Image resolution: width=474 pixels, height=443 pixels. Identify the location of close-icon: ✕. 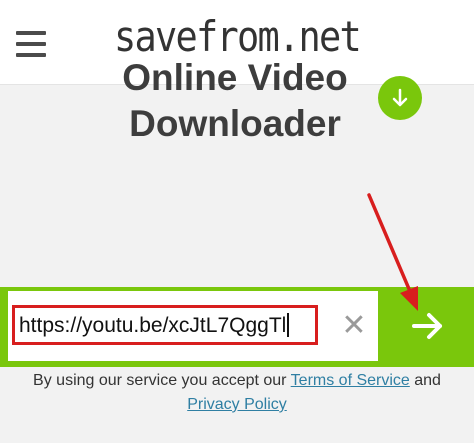
(354, 325).